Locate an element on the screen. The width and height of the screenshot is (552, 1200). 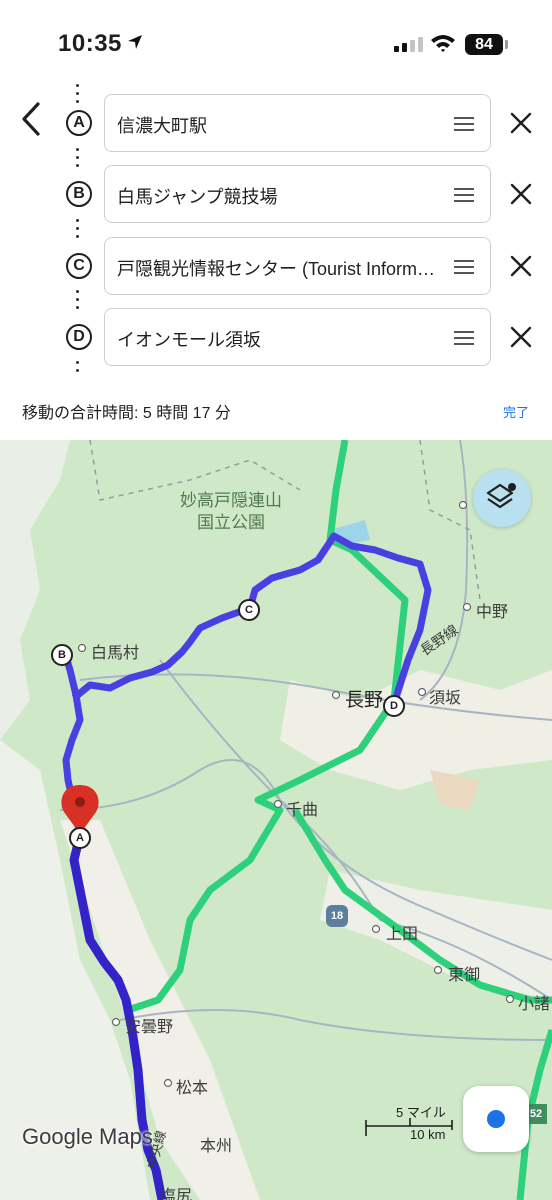
route-shield: 18 is located at coordinates (337, 916).